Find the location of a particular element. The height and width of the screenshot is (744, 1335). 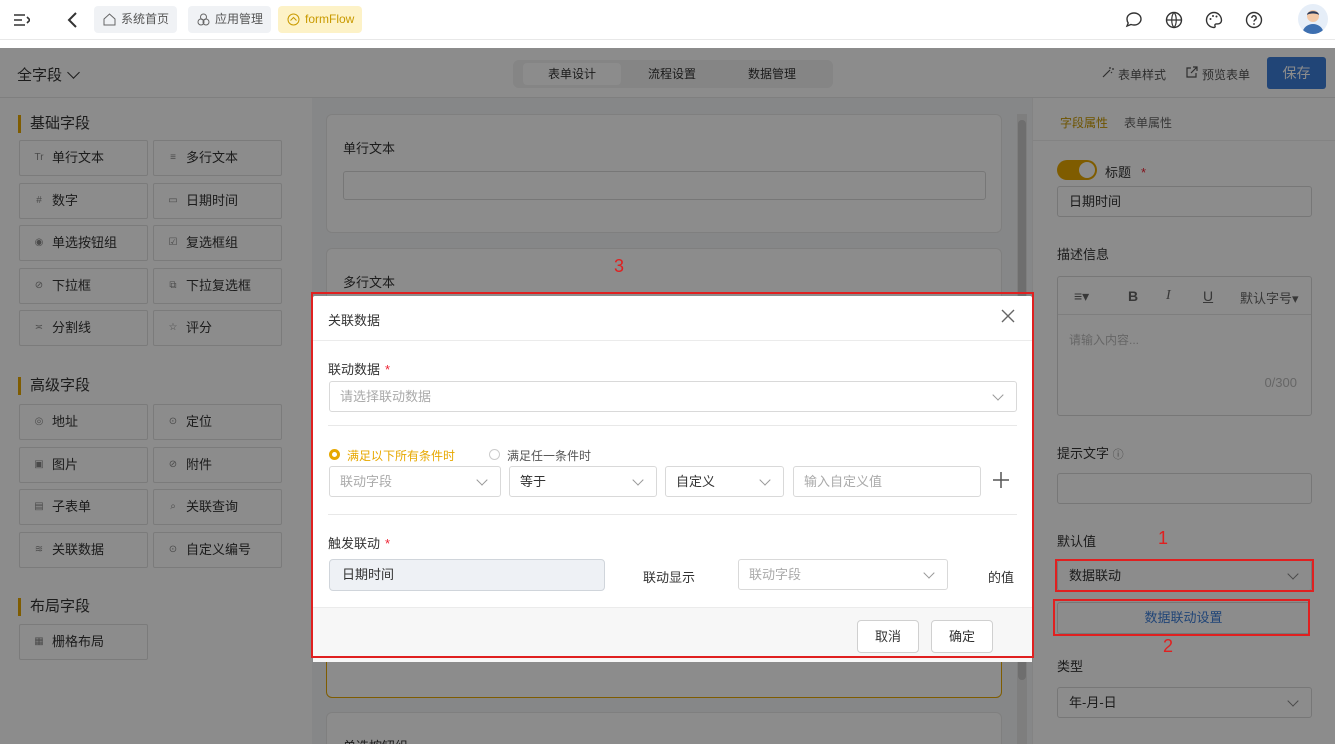

breadcrumb-home: 系统首页 is located at coordinates (136, 19).